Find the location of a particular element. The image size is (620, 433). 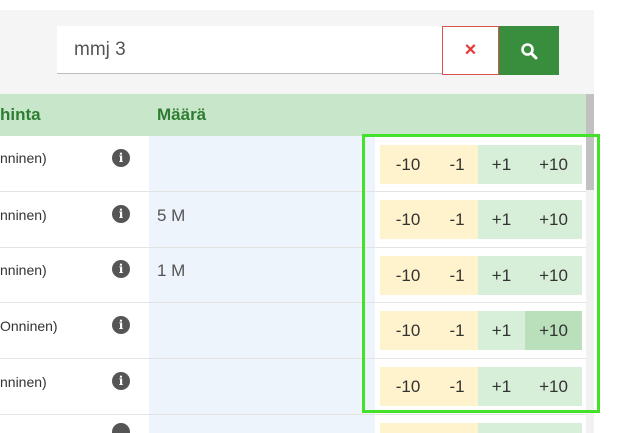

row-4-stepper: -10 -1 +1 +10 is located at coordinates (481, 330).